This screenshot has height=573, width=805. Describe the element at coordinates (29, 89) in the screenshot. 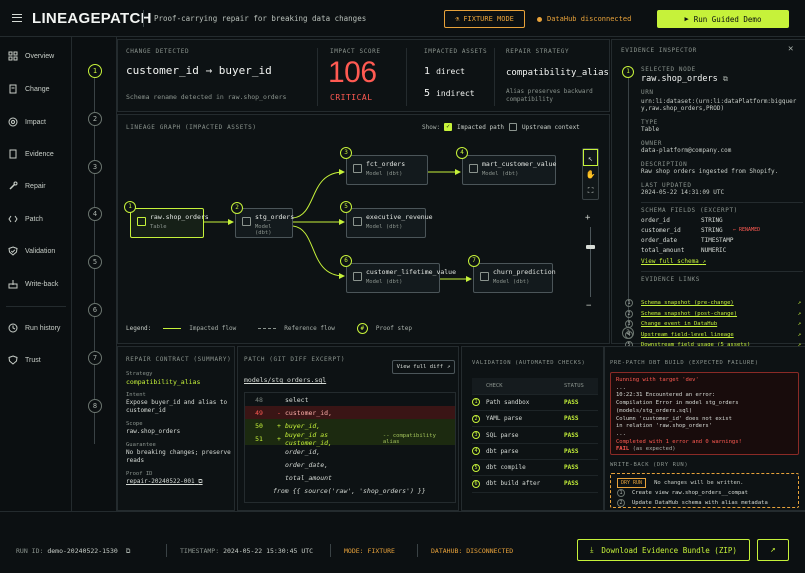

I see `nav-change: Change` at that location.